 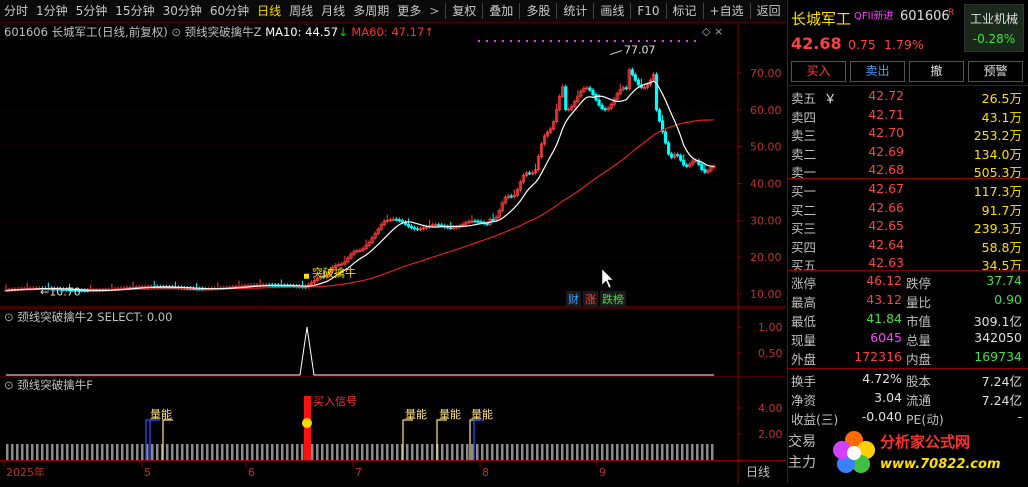 What do you see at coordinates (685, 11) in the screenshot?
I see `tool-button-6: 标记` at bounding box center [685, 11].